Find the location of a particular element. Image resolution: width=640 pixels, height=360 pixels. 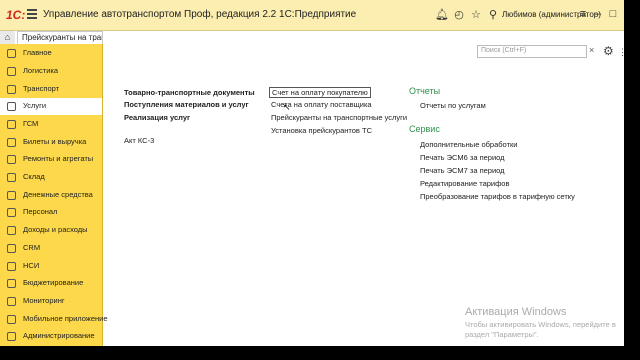

link-convert-tariffs: Преобразование тарифов в тарифную сетку is located at coordinates (497, 196).